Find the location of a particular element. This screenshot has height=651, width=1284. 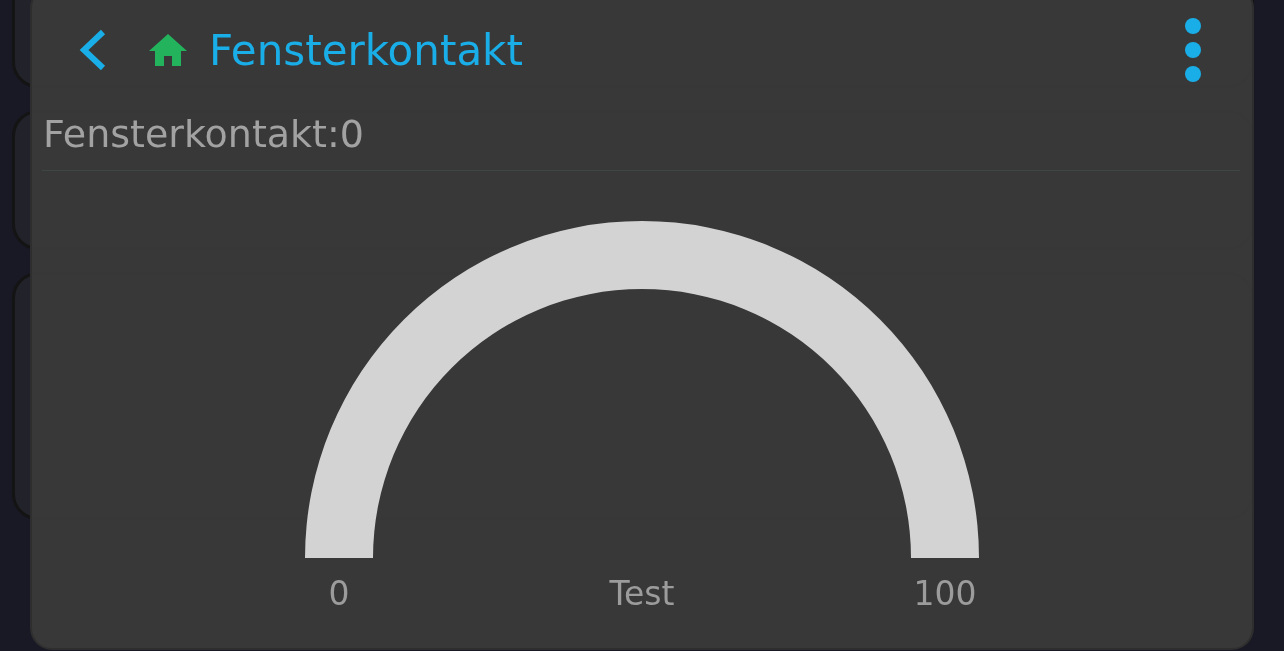

home-icon is located at coordinates (168, 50).